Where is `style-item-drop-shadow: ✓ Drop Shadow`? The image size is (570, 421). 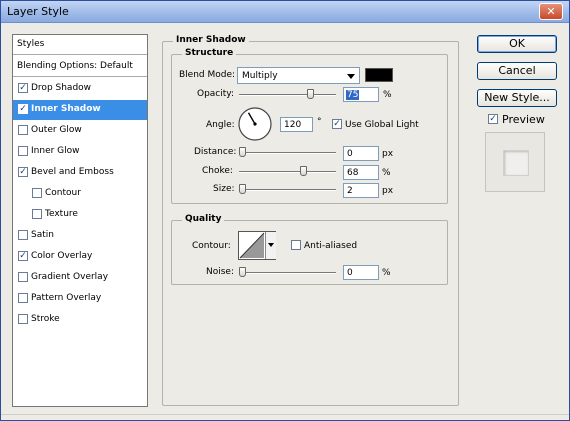 style-item-drop-shadow: ✓ Drop Shadow is located at coordinates (80, 89).